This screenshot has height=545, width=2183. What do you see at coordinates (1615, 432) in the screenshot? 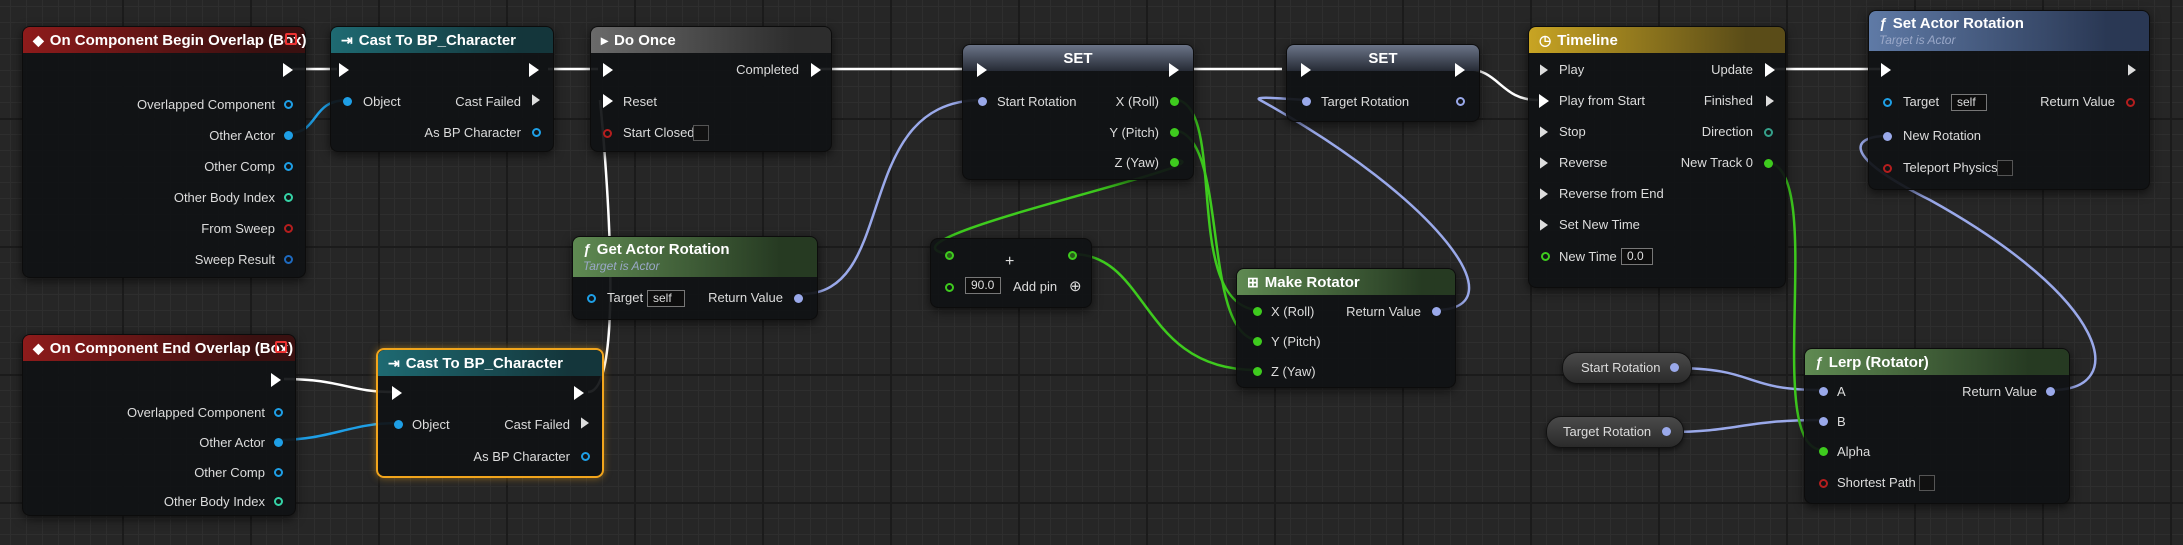
I see `target-rotation-getter: Target Rotation` at bounding box center [1615, 432].